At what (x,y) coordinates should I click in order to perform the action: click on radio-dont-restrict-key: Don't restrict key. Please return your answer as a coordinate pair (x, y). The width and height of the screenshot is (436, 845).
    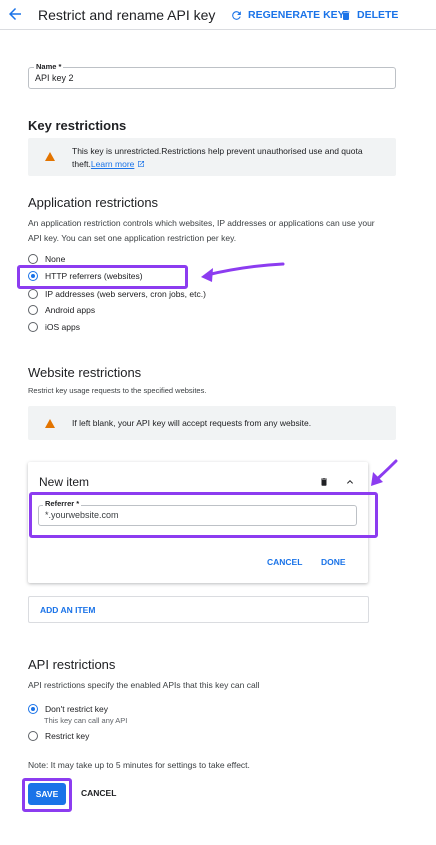
    Looking at the image, I should click on (68, 709).